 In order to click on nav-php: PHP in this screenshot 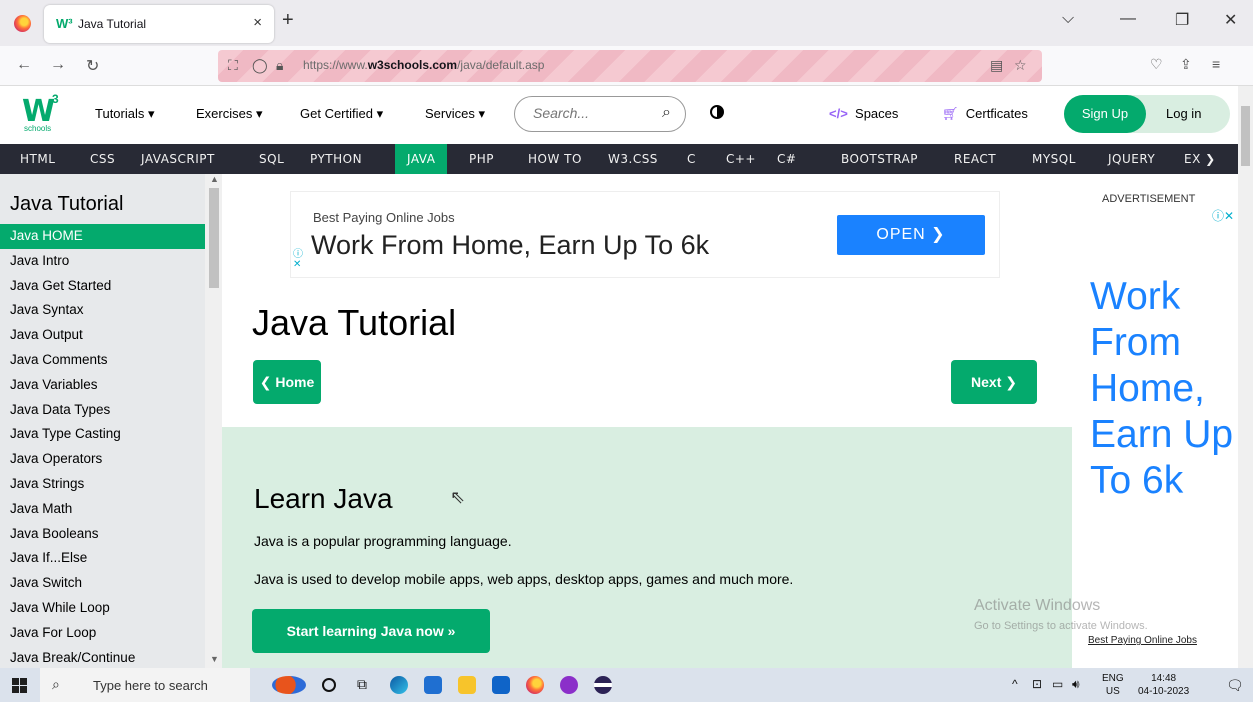, I will do `click(481, 159)`.